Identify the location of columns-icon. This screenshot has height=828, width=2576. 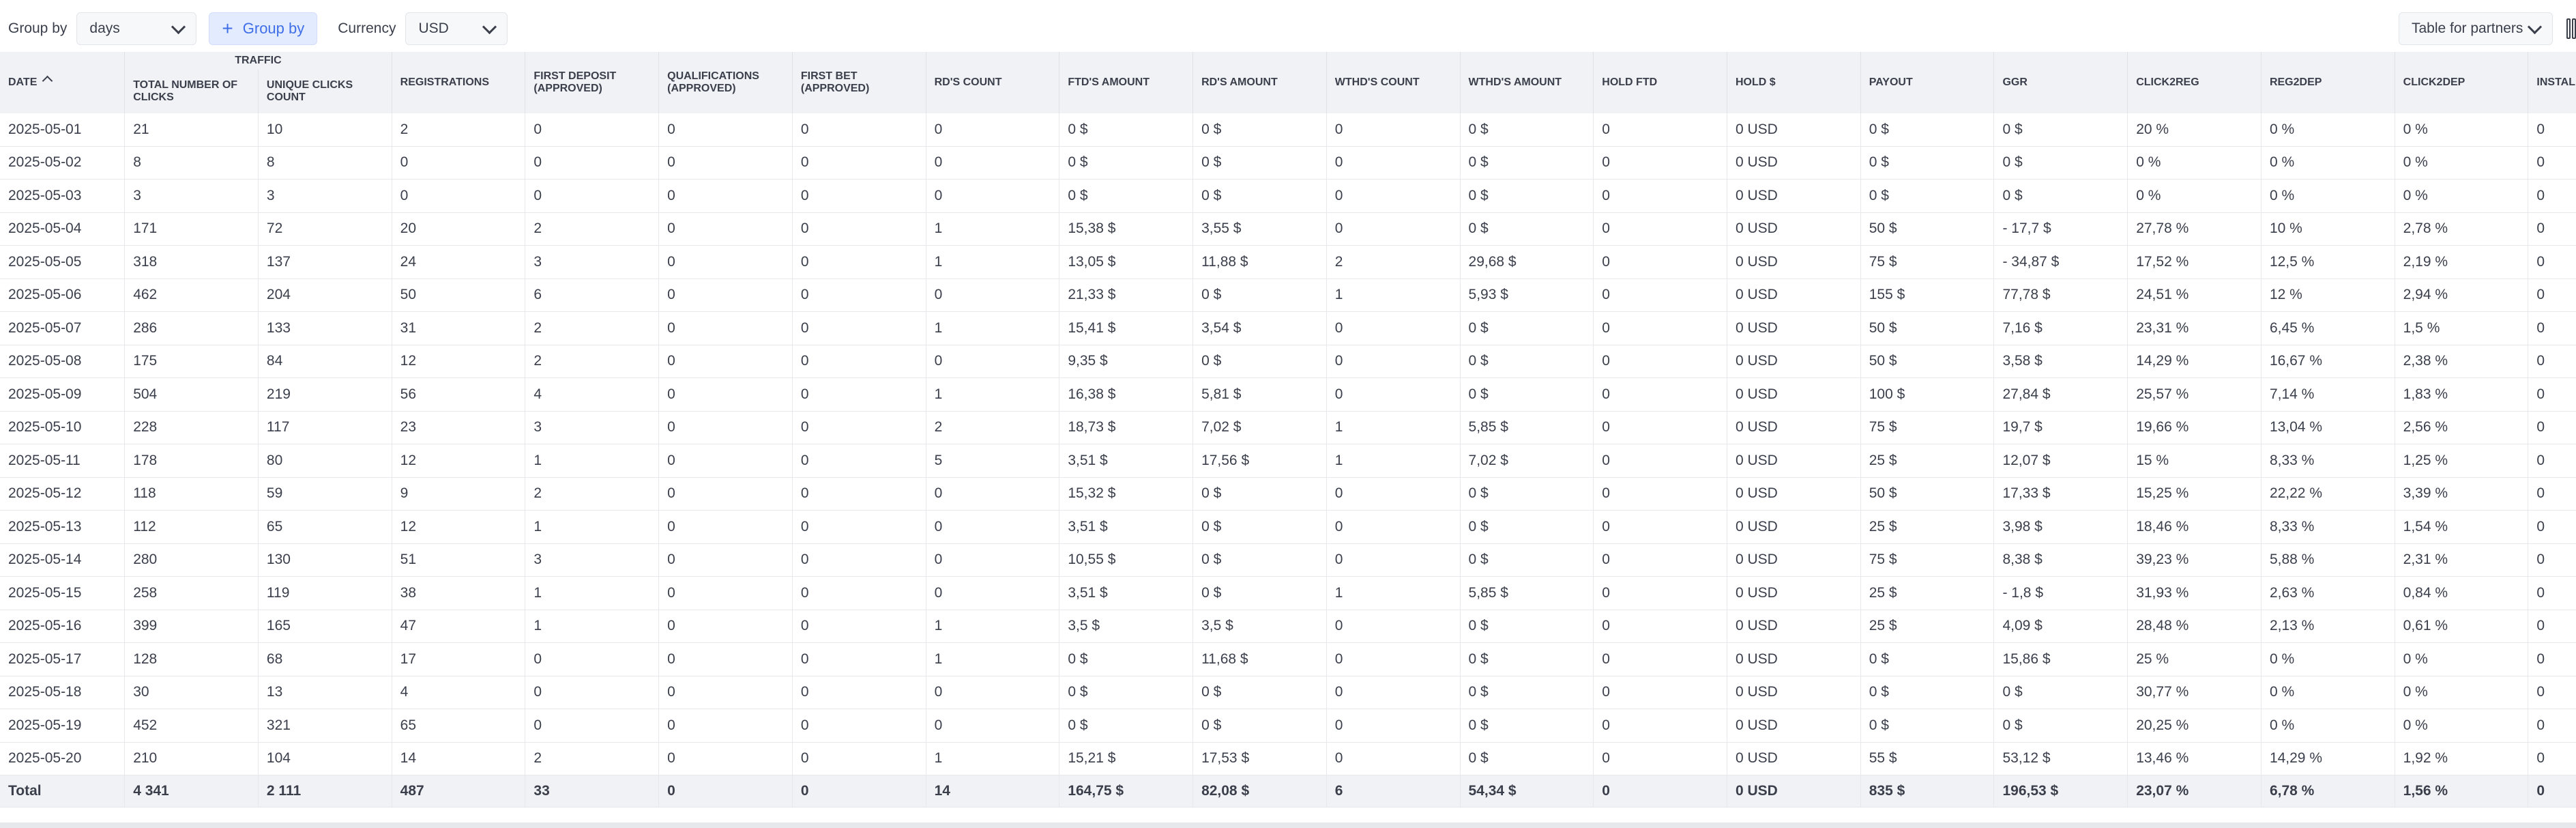
(2571, 29).